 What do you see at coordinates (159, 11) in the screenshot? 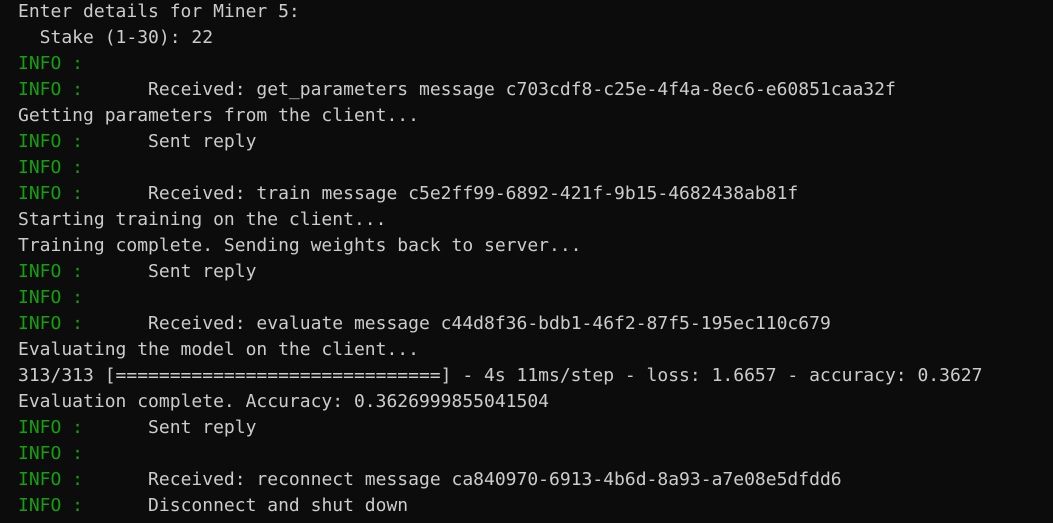
I see `log-message: Enter details for Miner 5:` at bounding box center [159, 11].